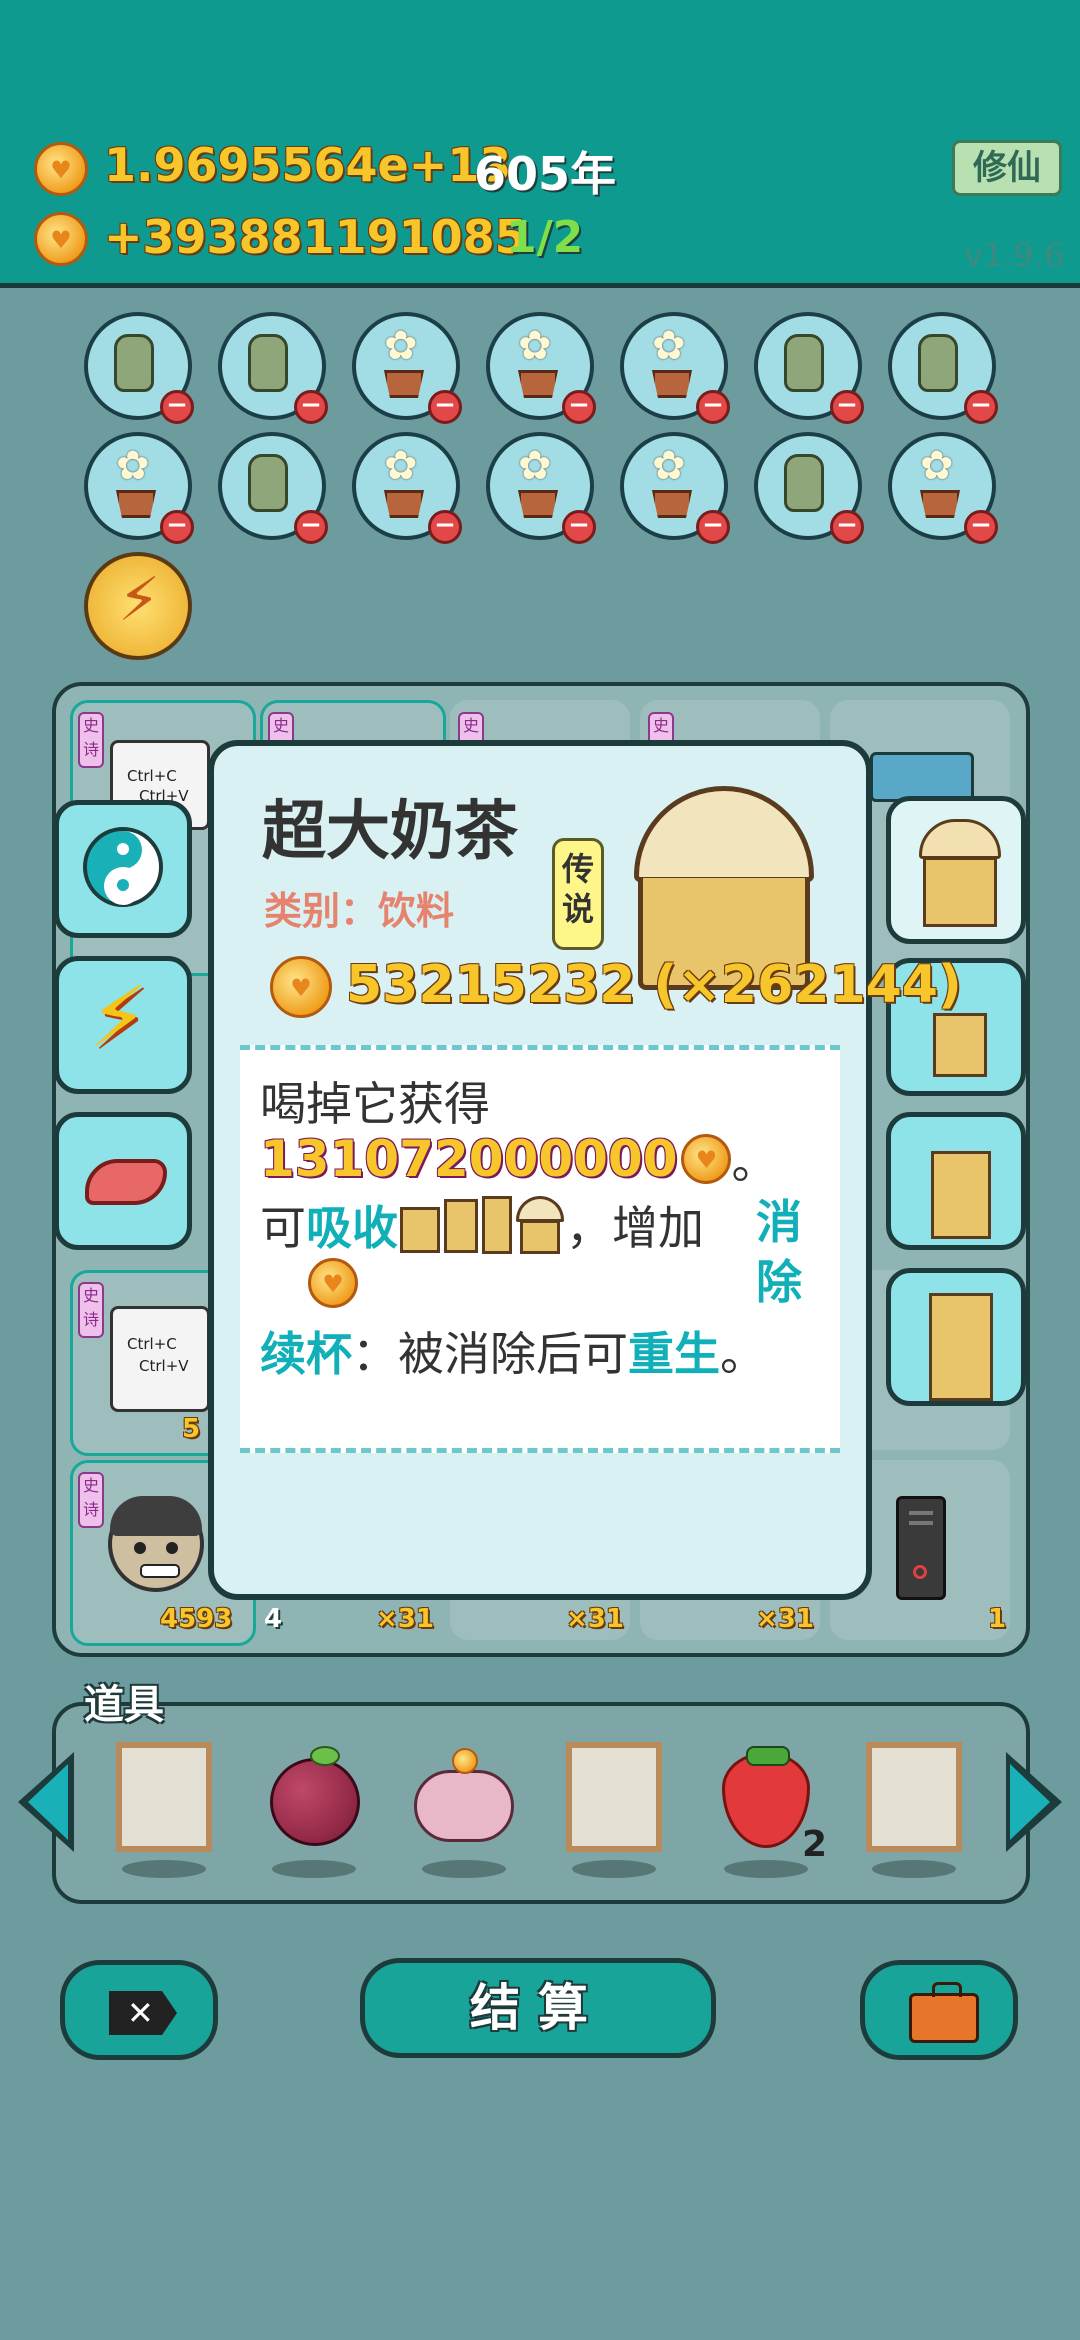 The height and width of the screenshot is (2340, 1080). I want to click on rarity-badge: 传说, so click(578, 894).